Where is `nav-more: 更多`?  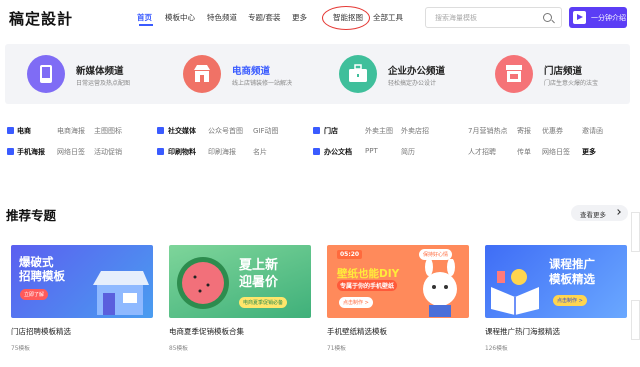
nav-more: 更多 is located at coordinates (299, 17).